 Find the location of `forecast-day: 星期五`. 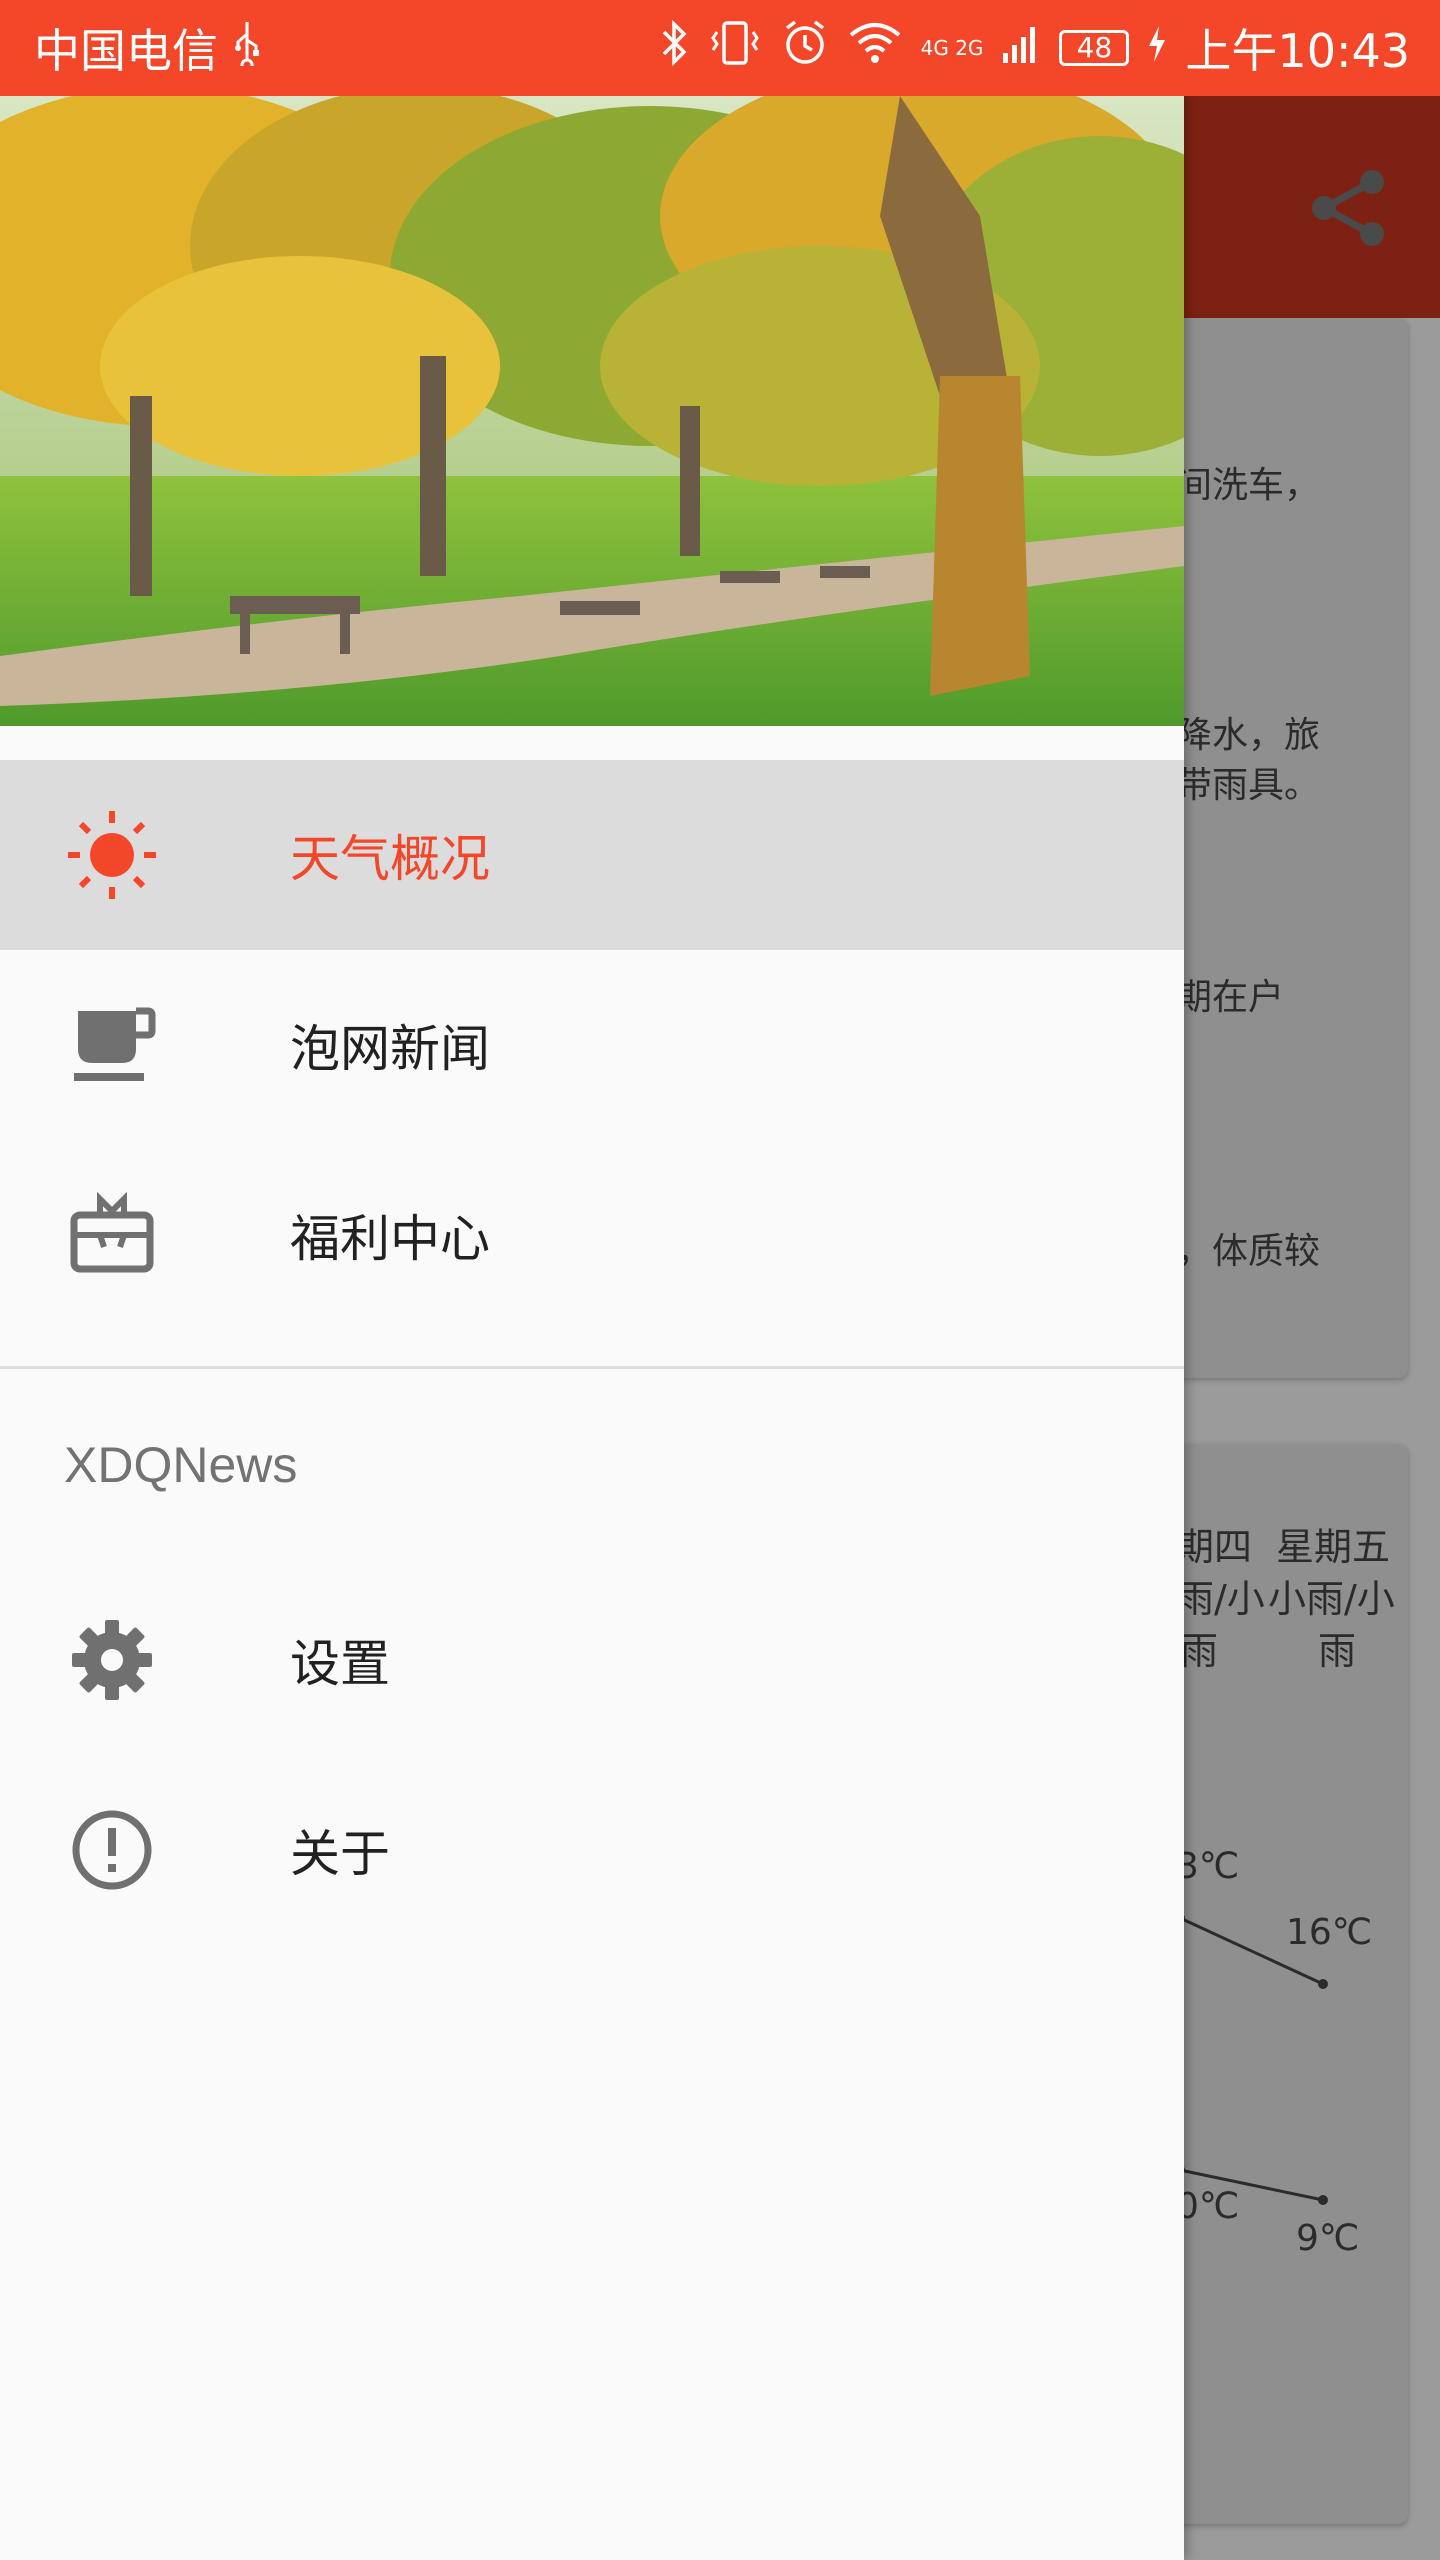

forecast-day: 星期五 is located at coordinates (1333, 1547).